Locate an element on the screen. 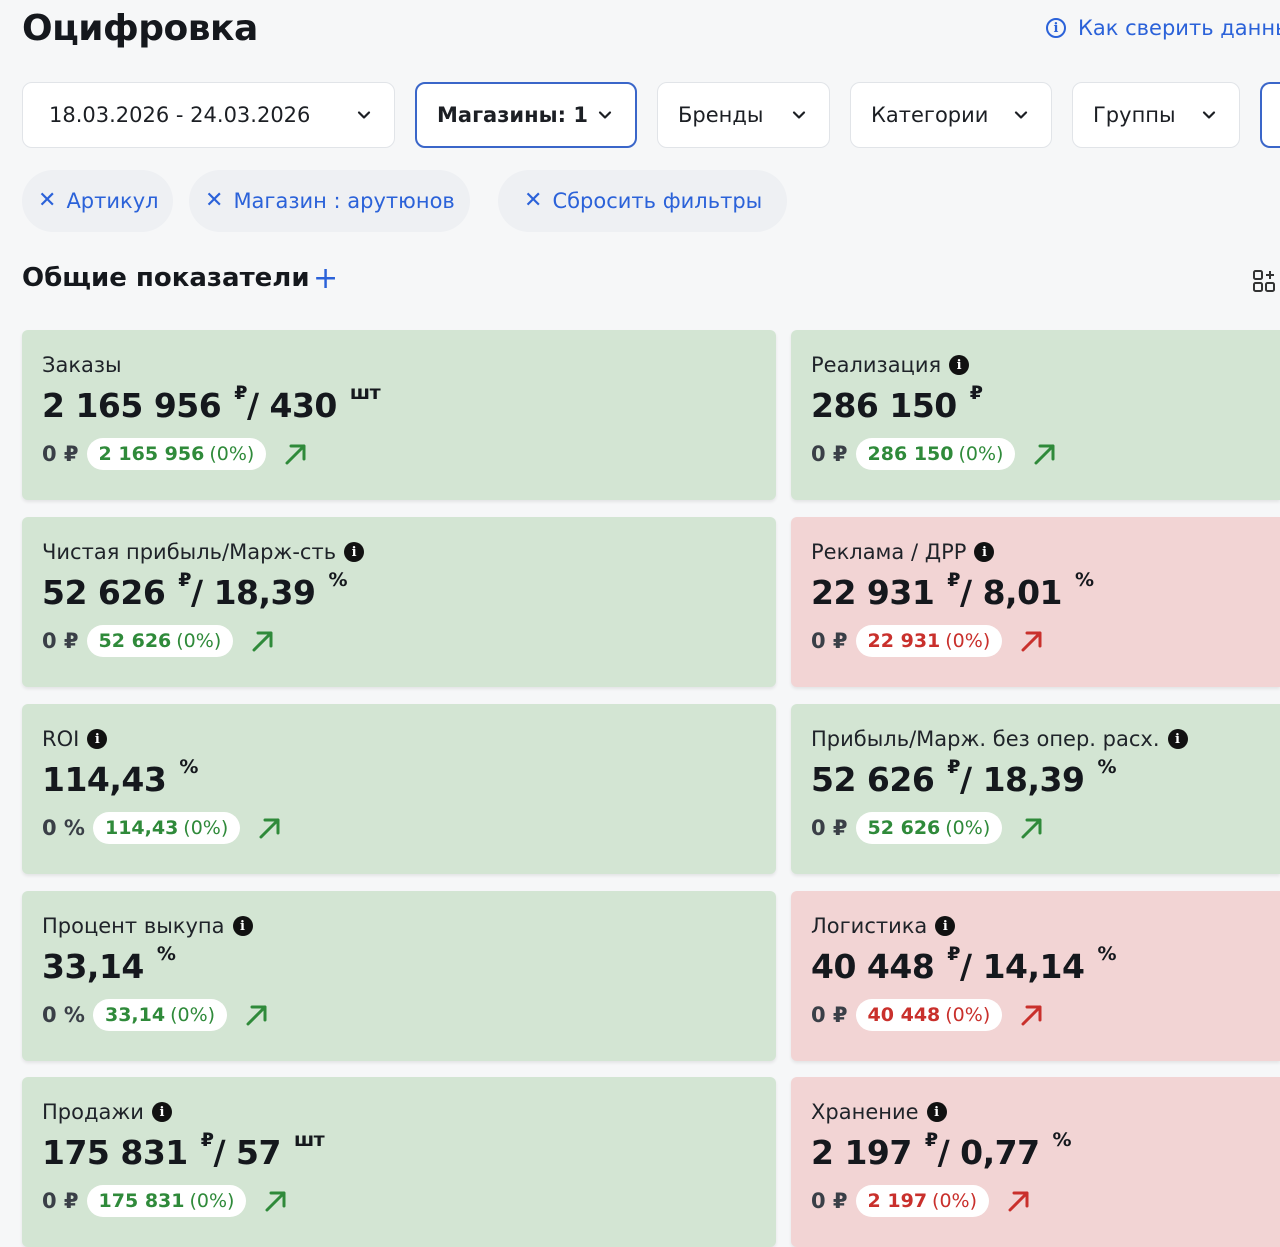 This screenshot has height=1247, width=1280. date-range-label: 18.03.2026 - 24.03.2026 is located at coordinates (180, 115).